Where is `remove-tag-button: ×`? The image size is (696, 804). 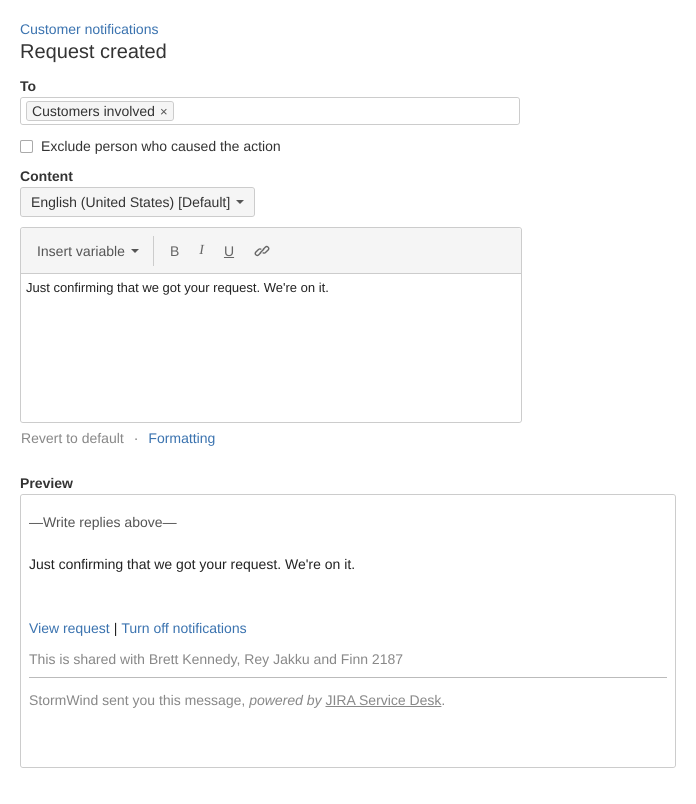
remove-tag-button: × is located at coordinates (164, 111).